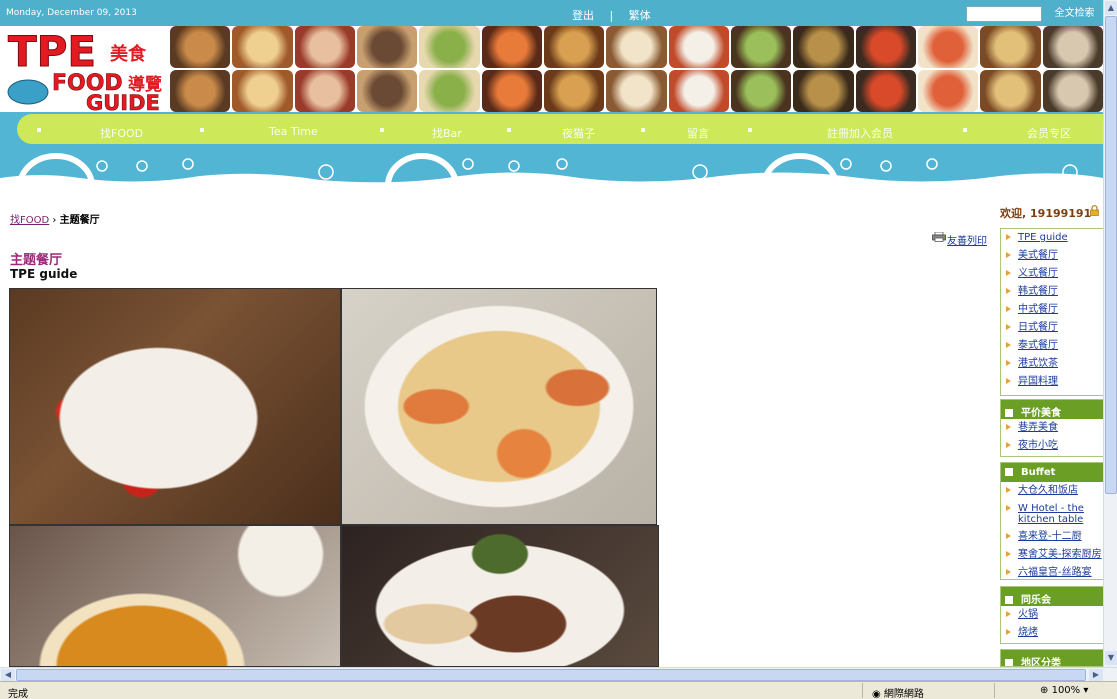  I want to click on sidebar-item-exotic: 异国料理, so click(1052, 382).